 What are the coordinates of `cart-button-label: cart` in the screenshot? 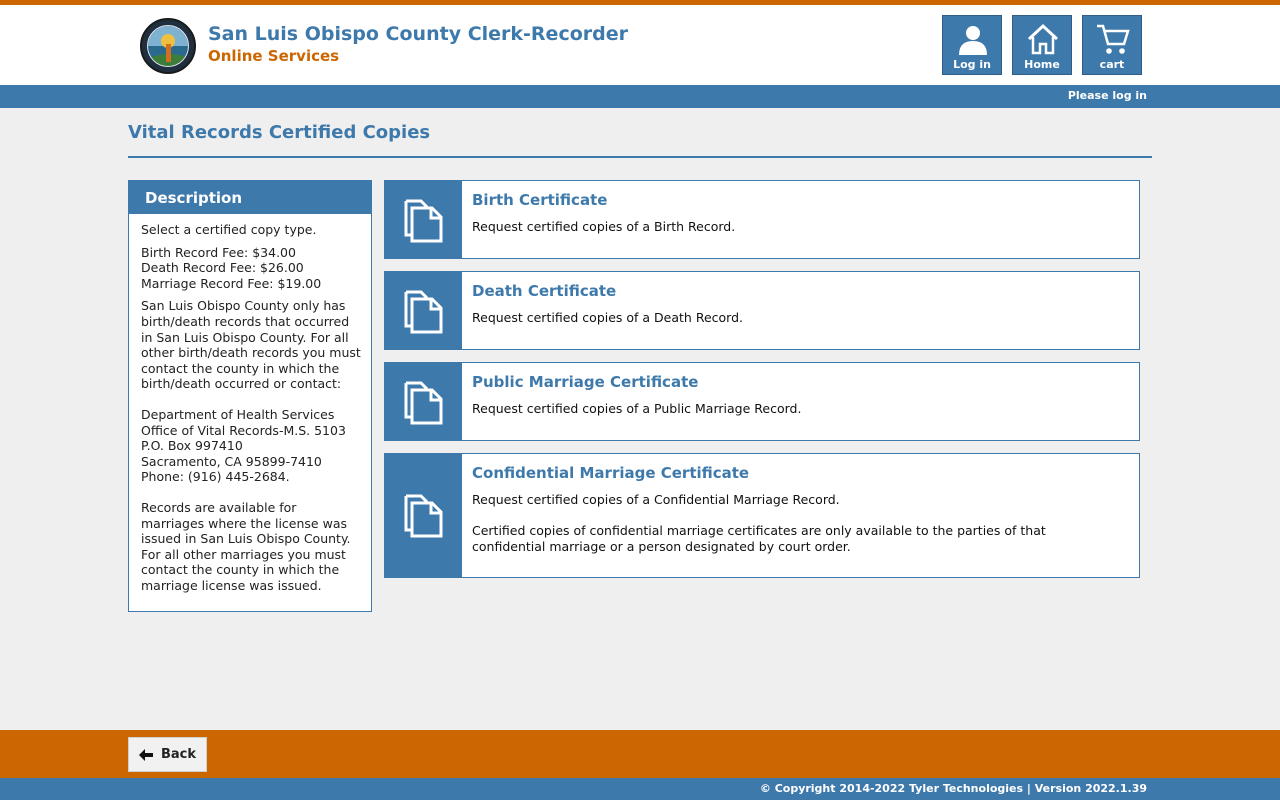 It's located at (1112, 64).